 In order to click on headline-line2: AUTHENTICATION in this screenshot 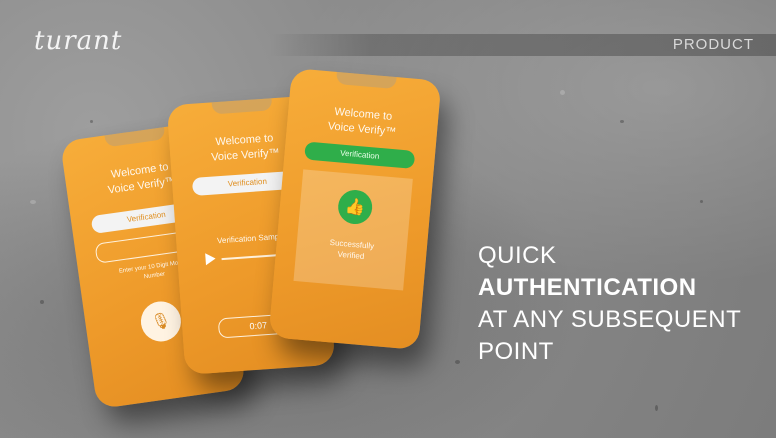, I will do `click(587, 287)`.